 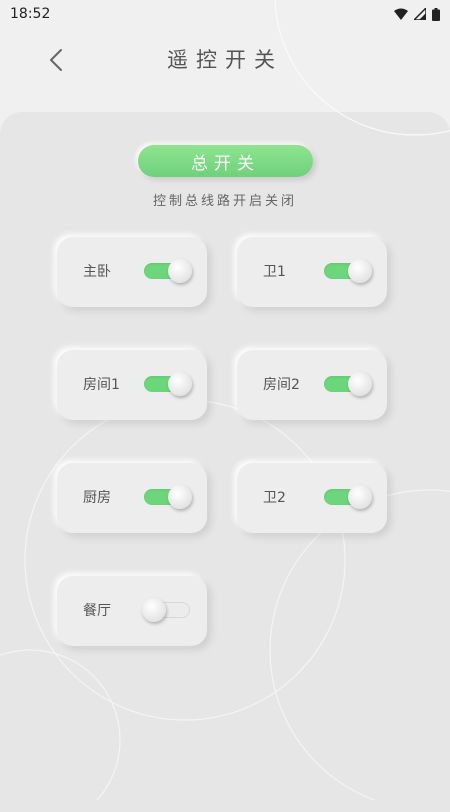 I want to click on page-title: 遥控开关, so click(x=225, y=60).